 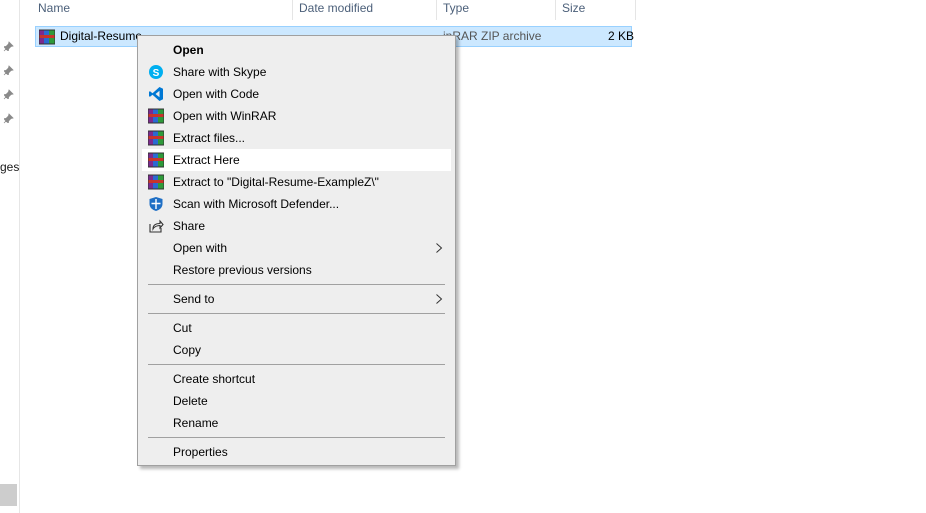 I want to click on column-header-date-modified: Date modified, so click(x=365, y=10).